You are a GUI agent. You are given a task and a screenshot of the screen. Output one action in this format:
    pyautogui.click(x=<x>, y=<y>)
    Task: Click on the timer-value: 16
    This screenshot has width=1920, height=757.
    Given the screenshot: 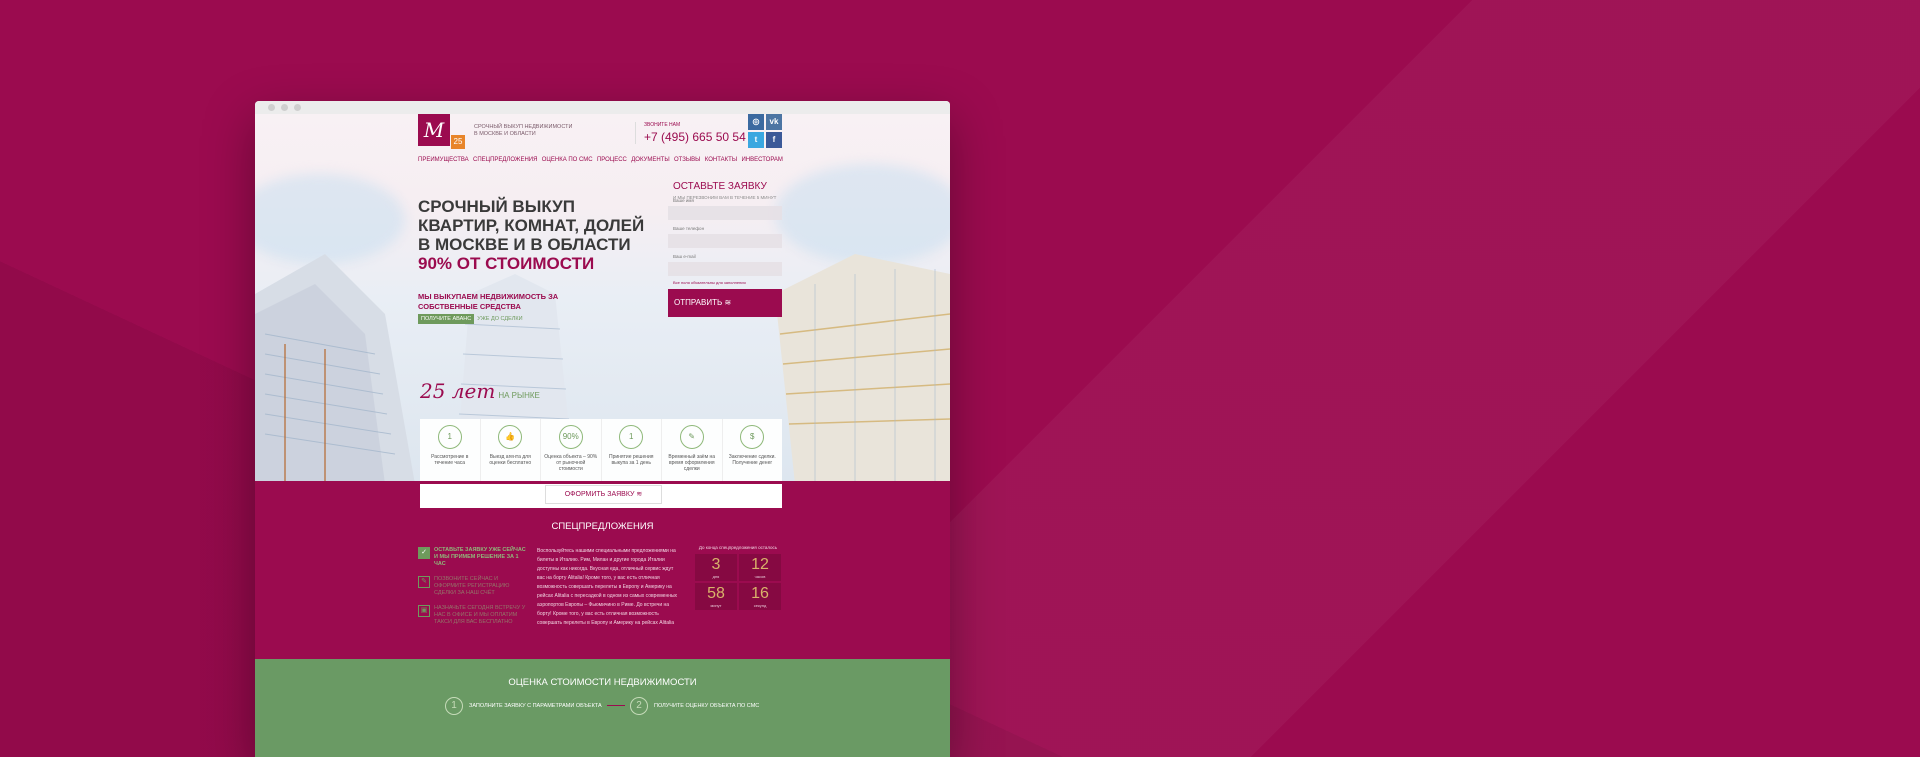 What is the action you would take?
    pyautogui.click(x=760, y=593)
    